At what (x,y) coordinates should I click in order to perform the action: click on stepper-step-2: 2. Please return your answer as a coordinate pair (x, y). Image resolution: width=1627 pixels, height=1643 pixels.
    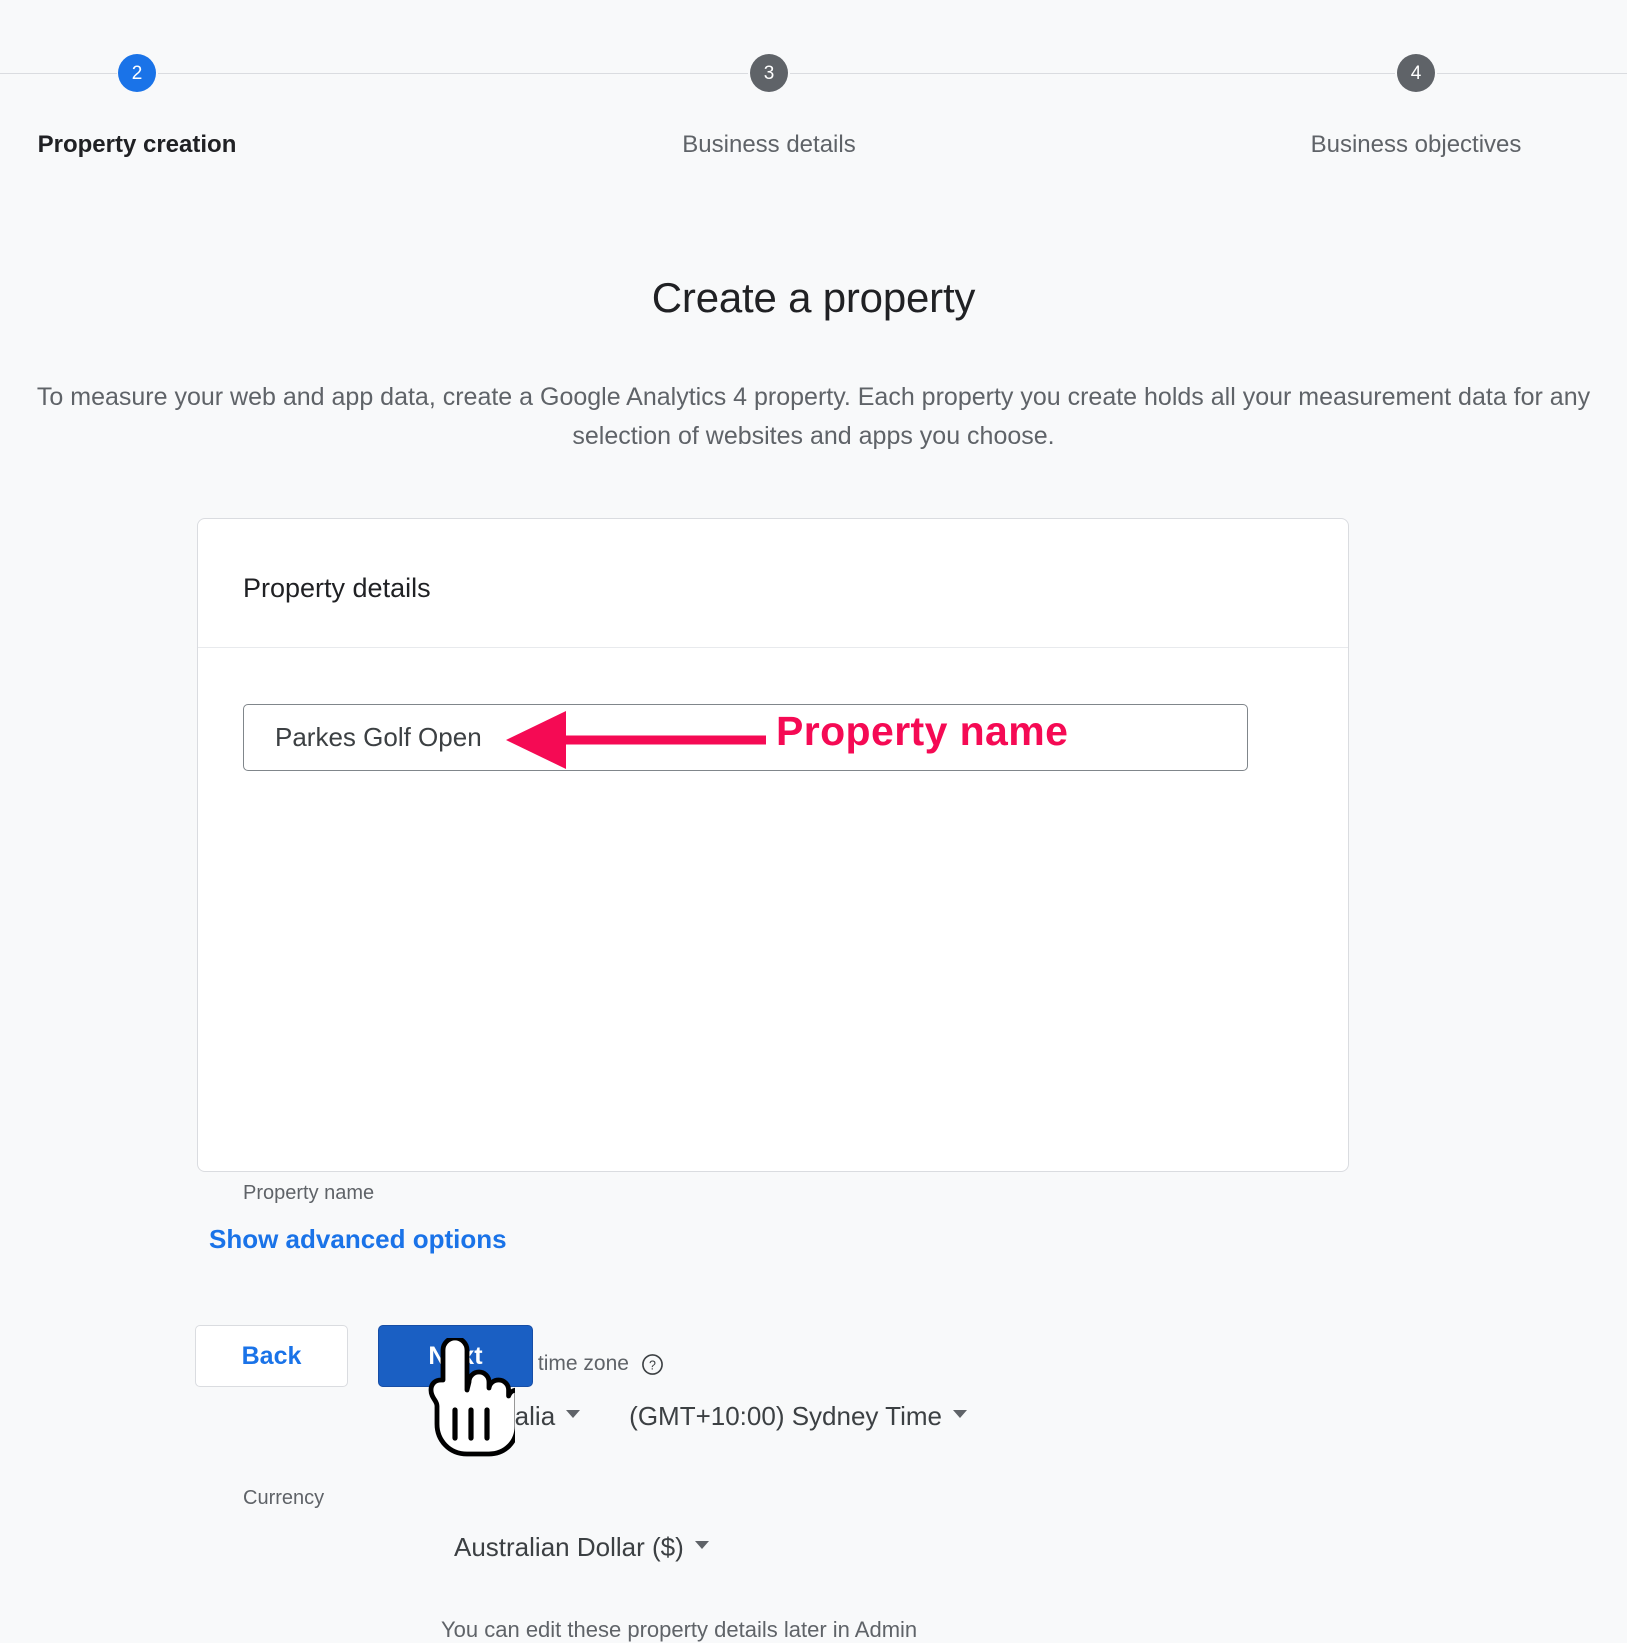
    Looking at the image, I should click on (137, 73).